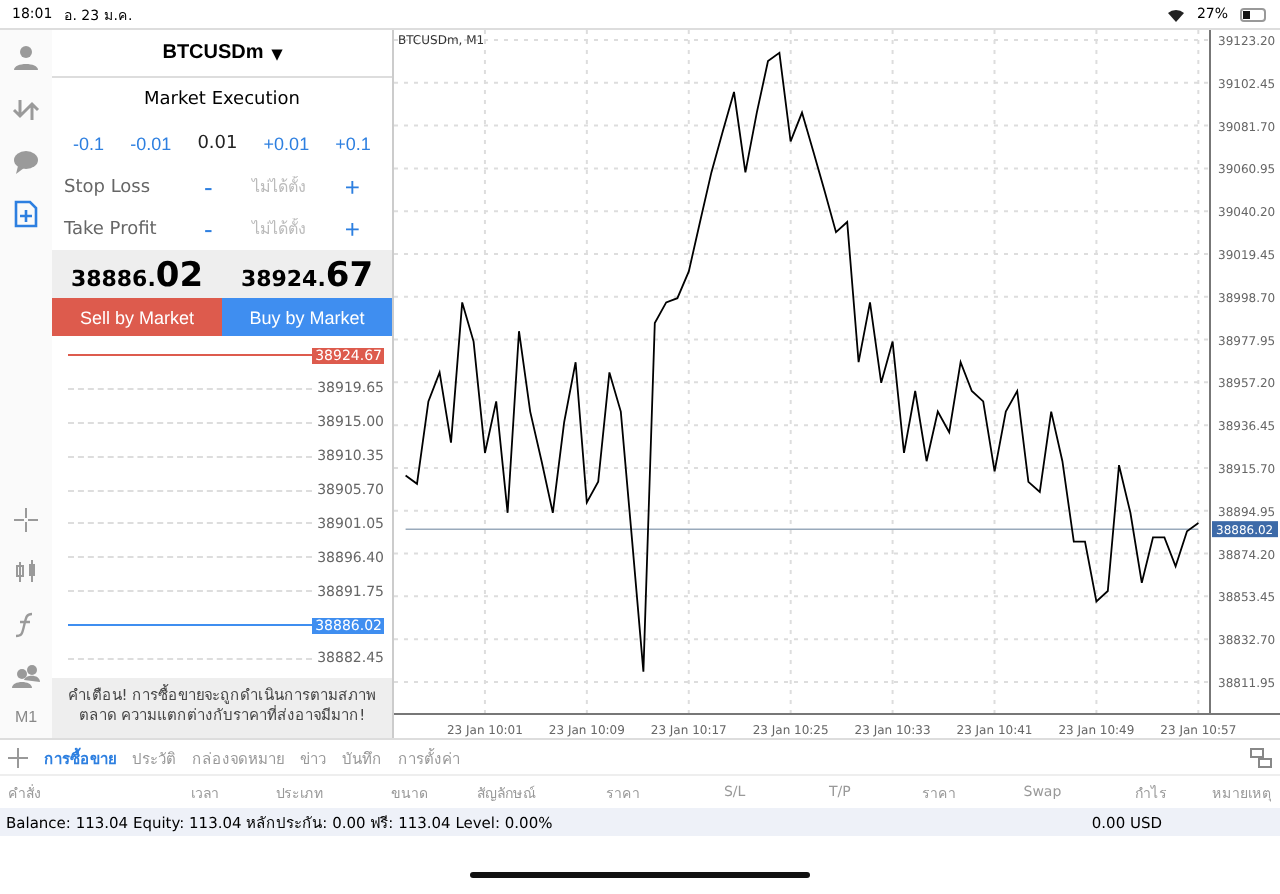  What do you see at coordinates (26, 676) in the screenshot?
I see `people-icon` at bounding box center [26, 676].